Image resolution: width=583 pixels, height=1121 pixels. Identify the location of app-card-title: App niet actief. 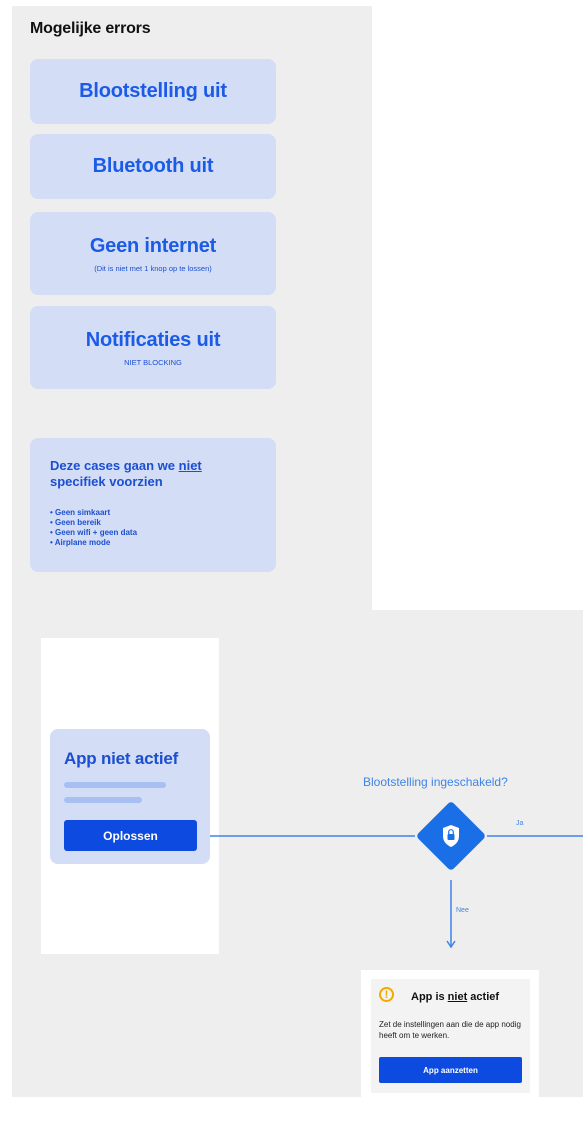
(121, 758).